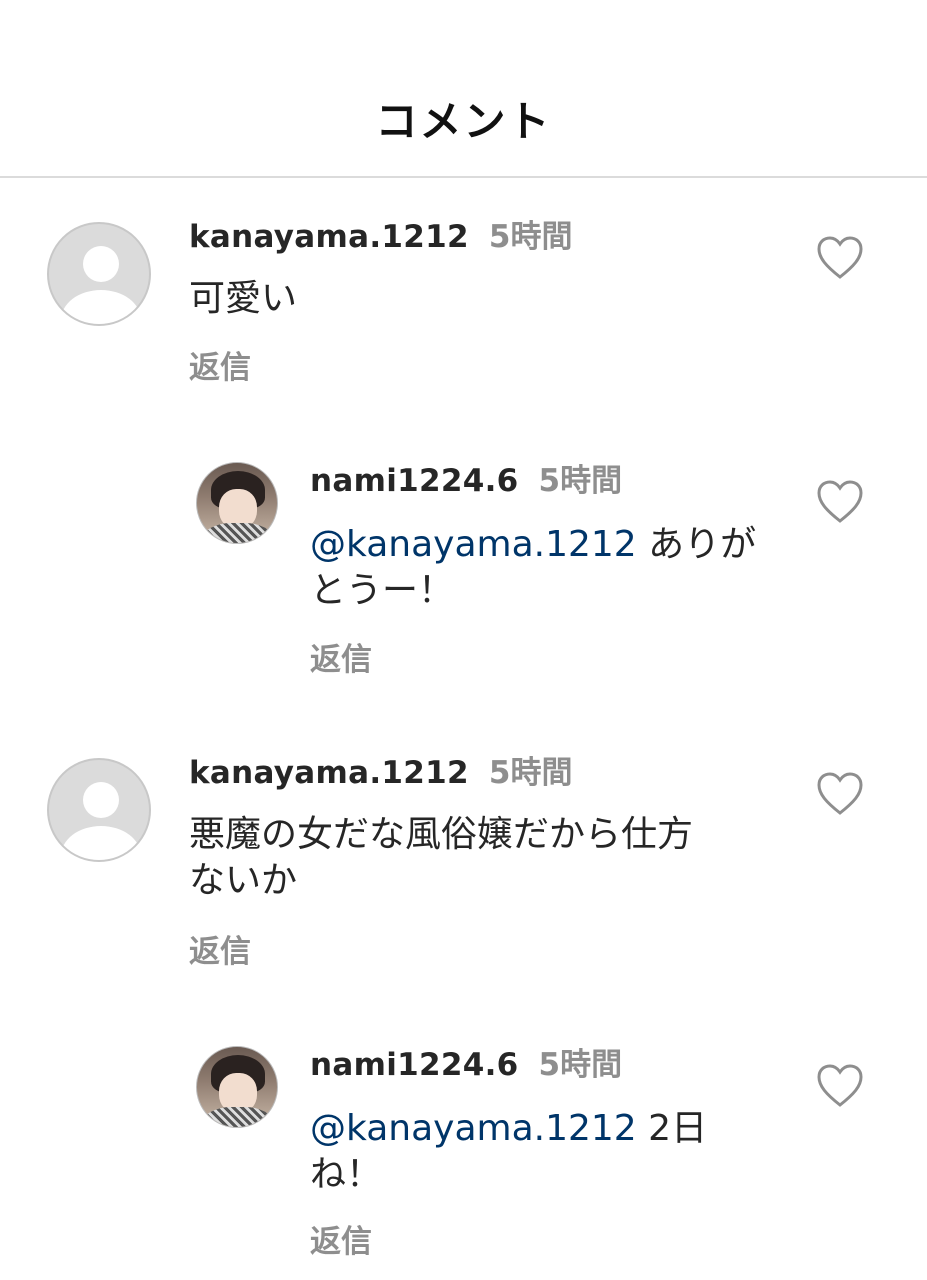  What do you see at coordinates (463, 121) in the screenshot?
I see `page-title: コメント` at bounding box center [463, 121].